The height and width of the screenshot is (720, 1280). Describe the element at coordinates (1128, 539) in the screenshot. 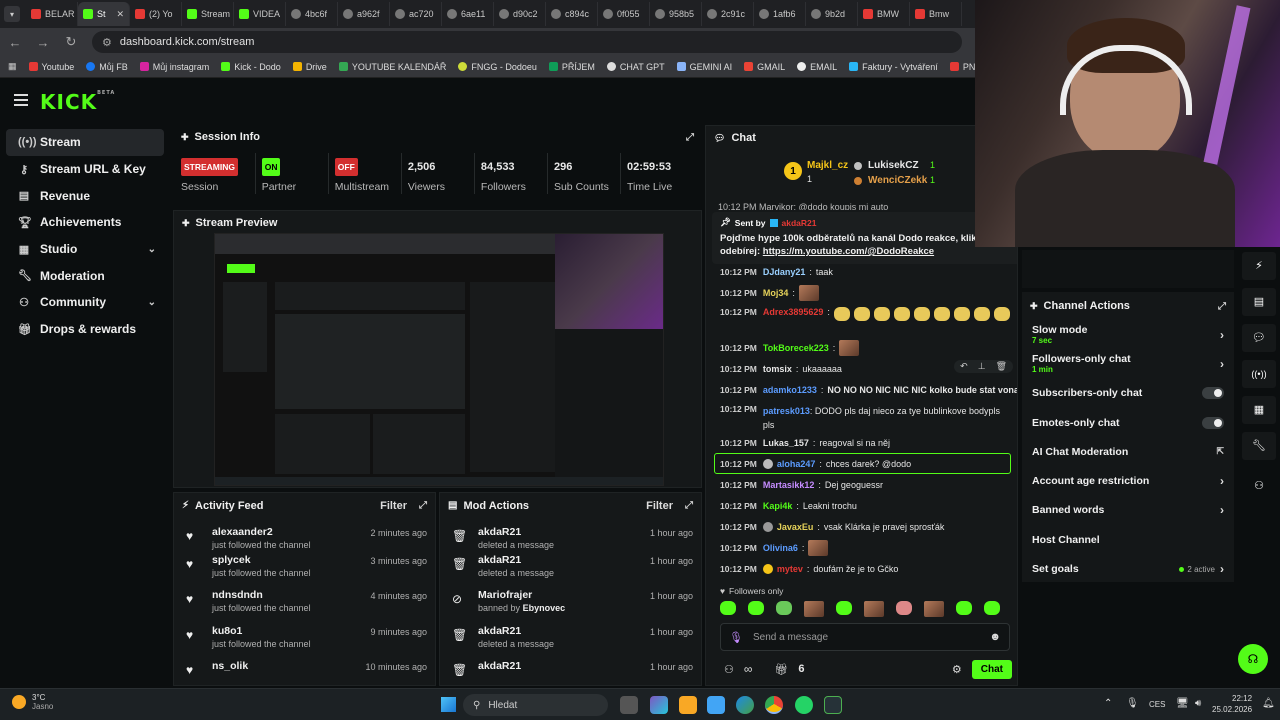

I see `ca-host-channel: Host Channel` at that location.